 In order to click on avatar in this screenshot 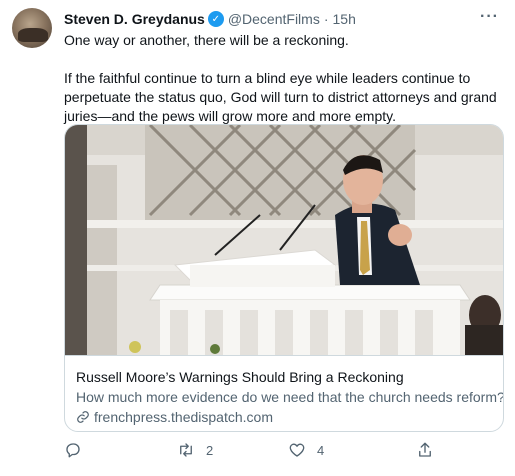, I will do `click(32, 28)`.